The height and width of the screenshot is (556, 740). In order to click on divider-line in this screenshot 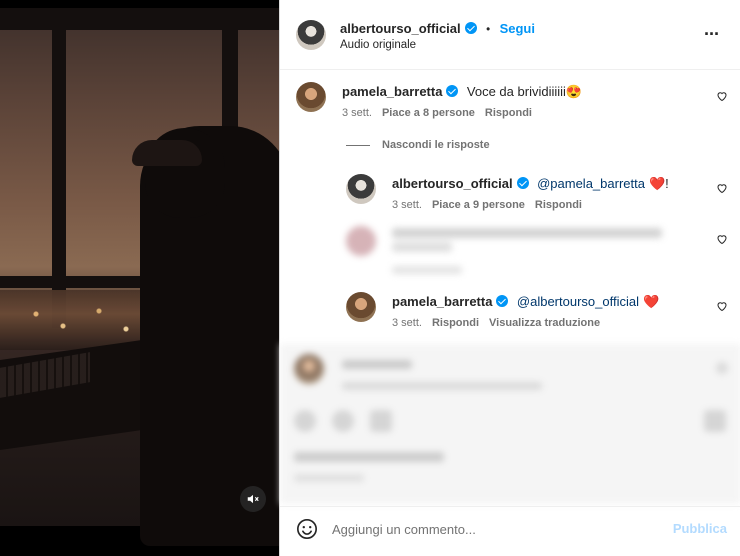, I will do `click(358, 145)`.